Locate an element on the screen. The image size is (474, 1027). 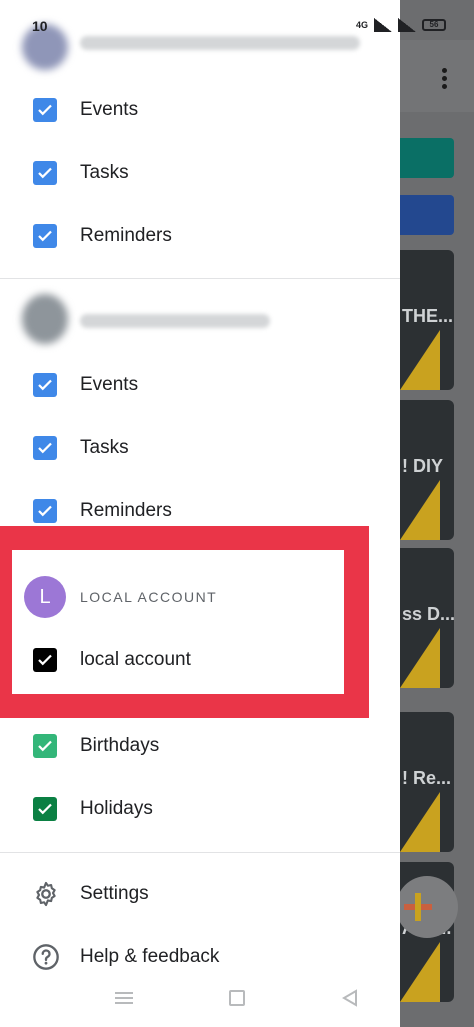
back-nav-icon is located at coordinates (350, 998).